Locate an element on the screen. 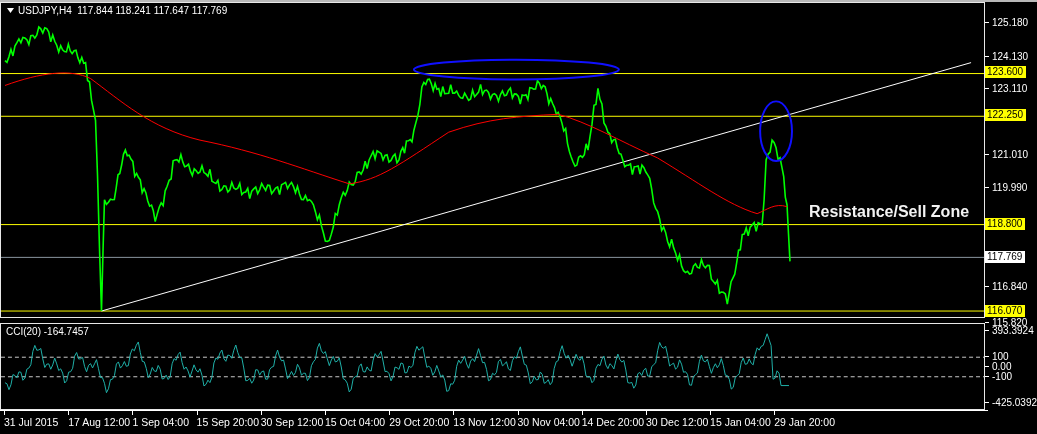 The image size is (1037, 434). highlight-ellipse is located at coordinates (776, 131).